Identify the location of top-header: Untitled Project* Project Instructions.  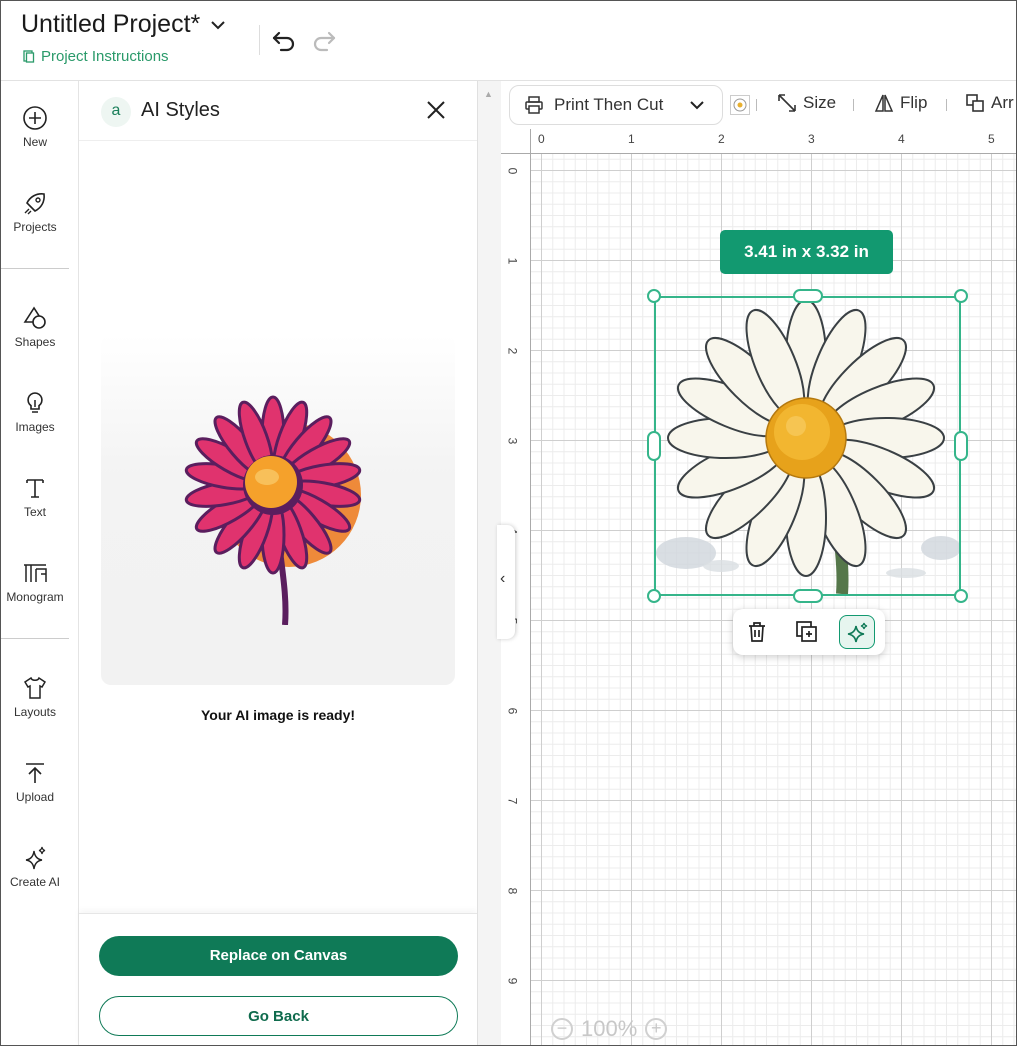
(508, 41).